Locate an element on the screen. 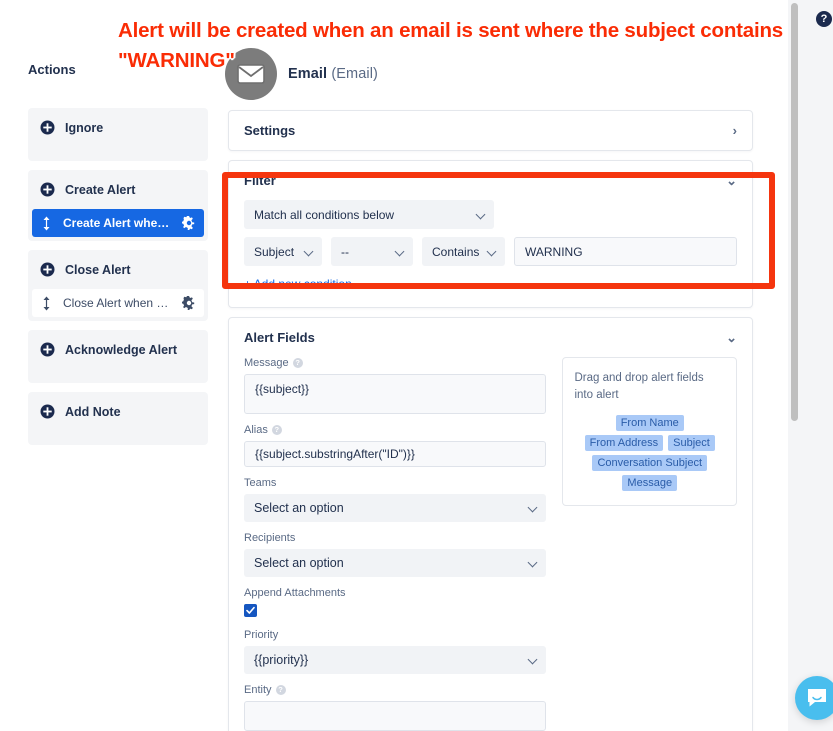 Image resolution: width=833 pixels, height=731 pixels. action-group-acknowledge-alert: Acknowledge Alert is located at coordinates (118, 356).